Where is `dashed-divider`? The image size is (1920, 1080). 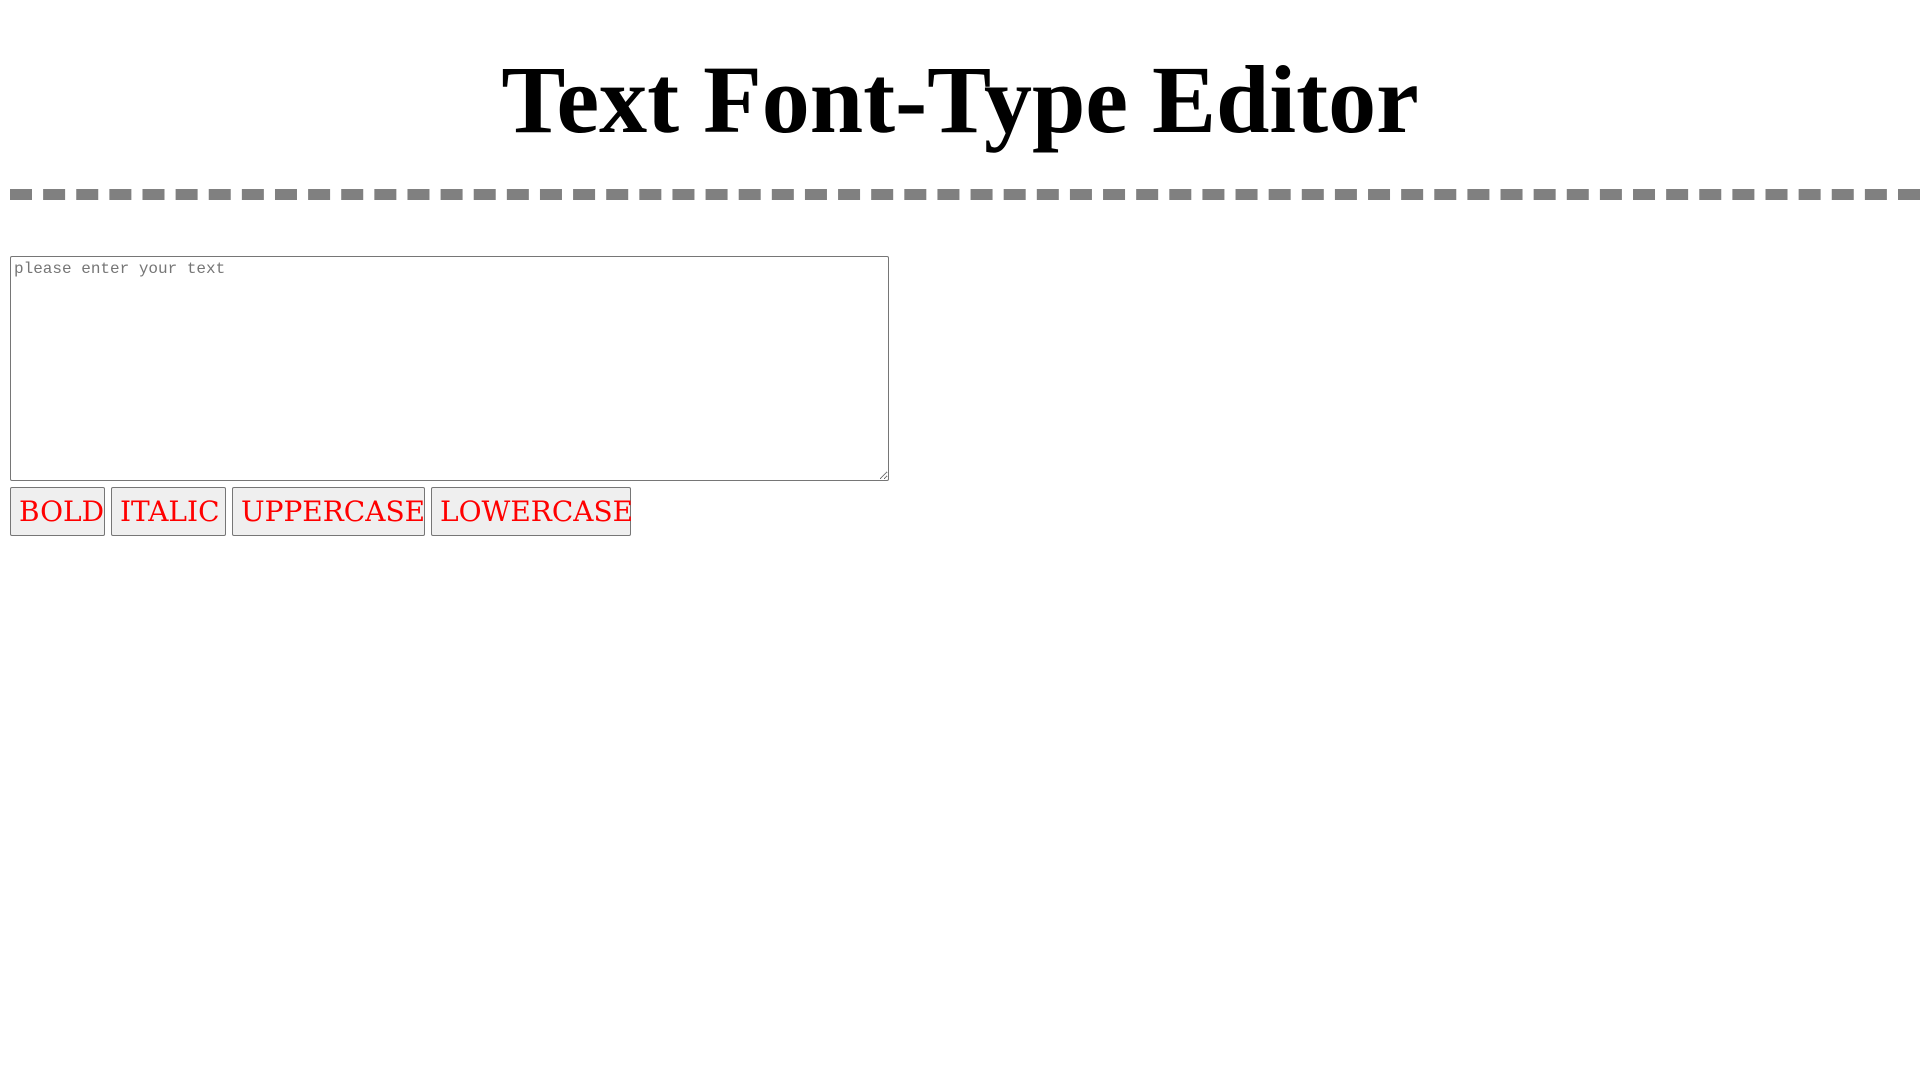
dashed-divider is located at coordinates (965, 194).